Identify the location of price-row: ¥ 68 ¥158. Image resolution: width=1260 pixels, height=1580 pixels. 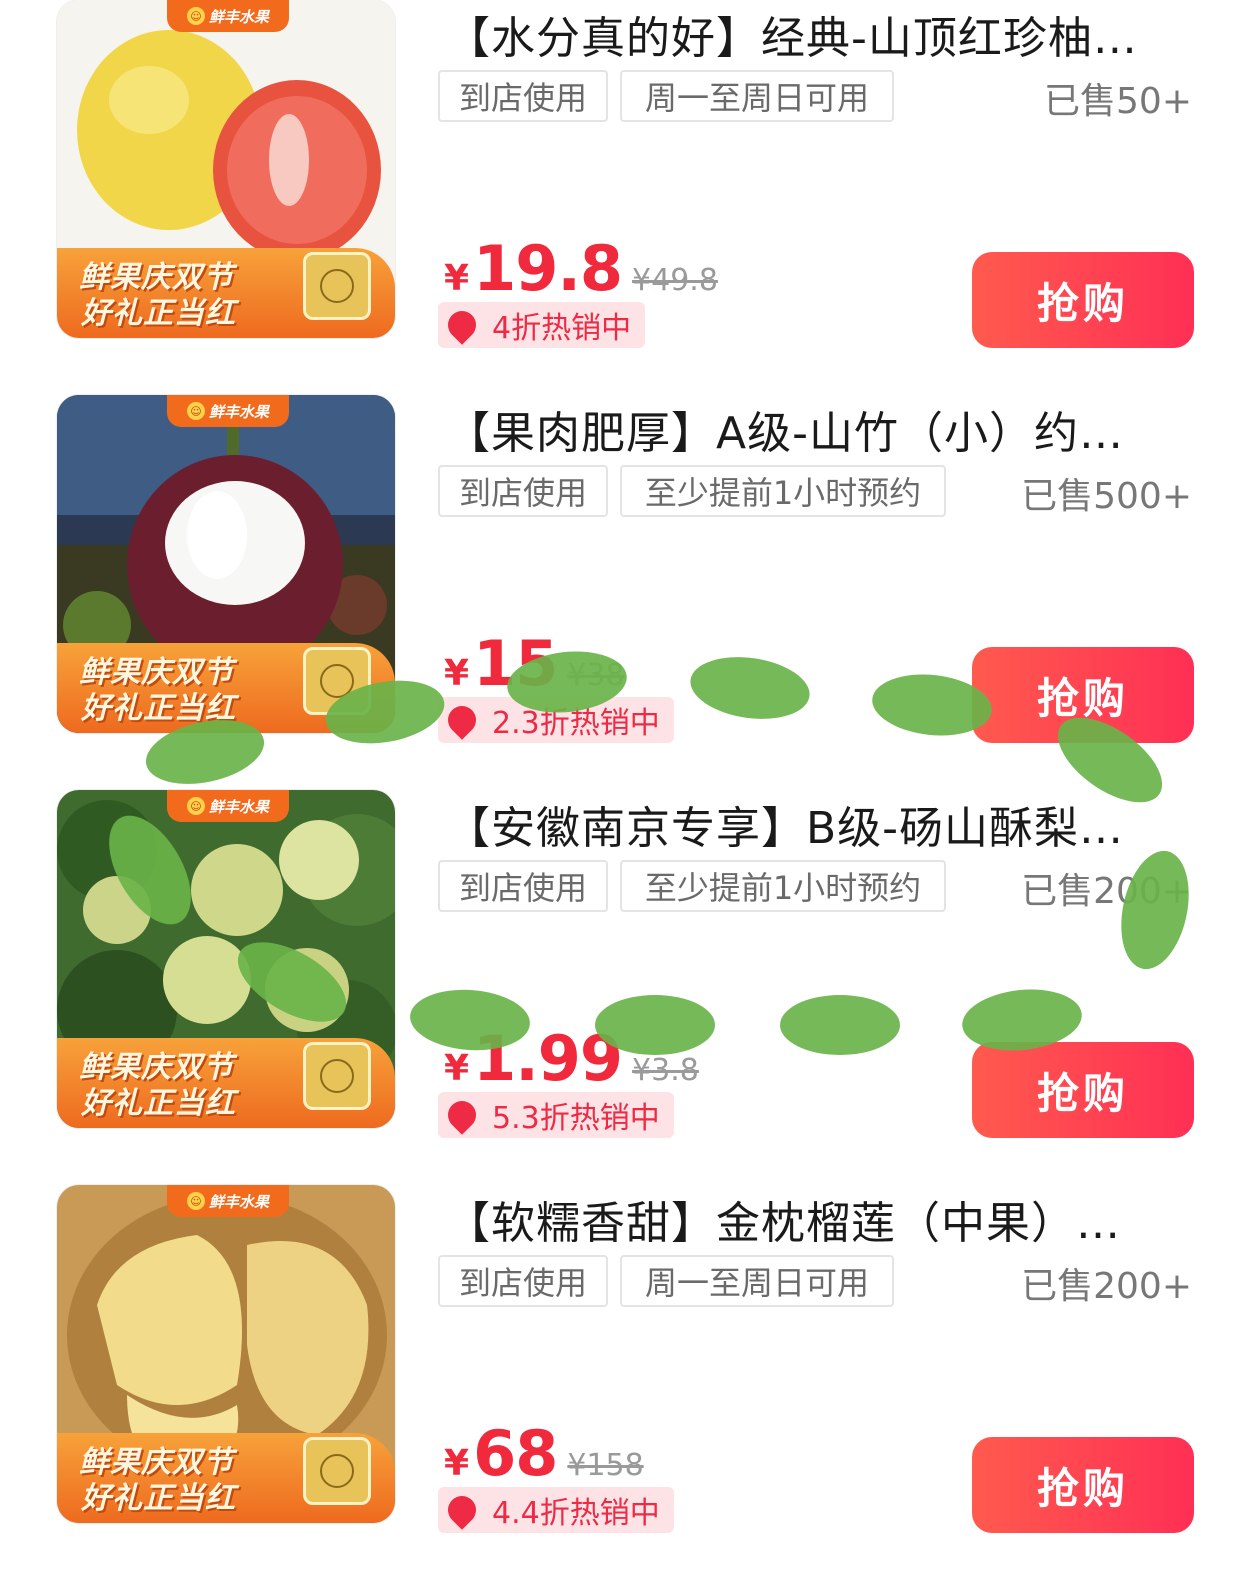
(544, 1453).